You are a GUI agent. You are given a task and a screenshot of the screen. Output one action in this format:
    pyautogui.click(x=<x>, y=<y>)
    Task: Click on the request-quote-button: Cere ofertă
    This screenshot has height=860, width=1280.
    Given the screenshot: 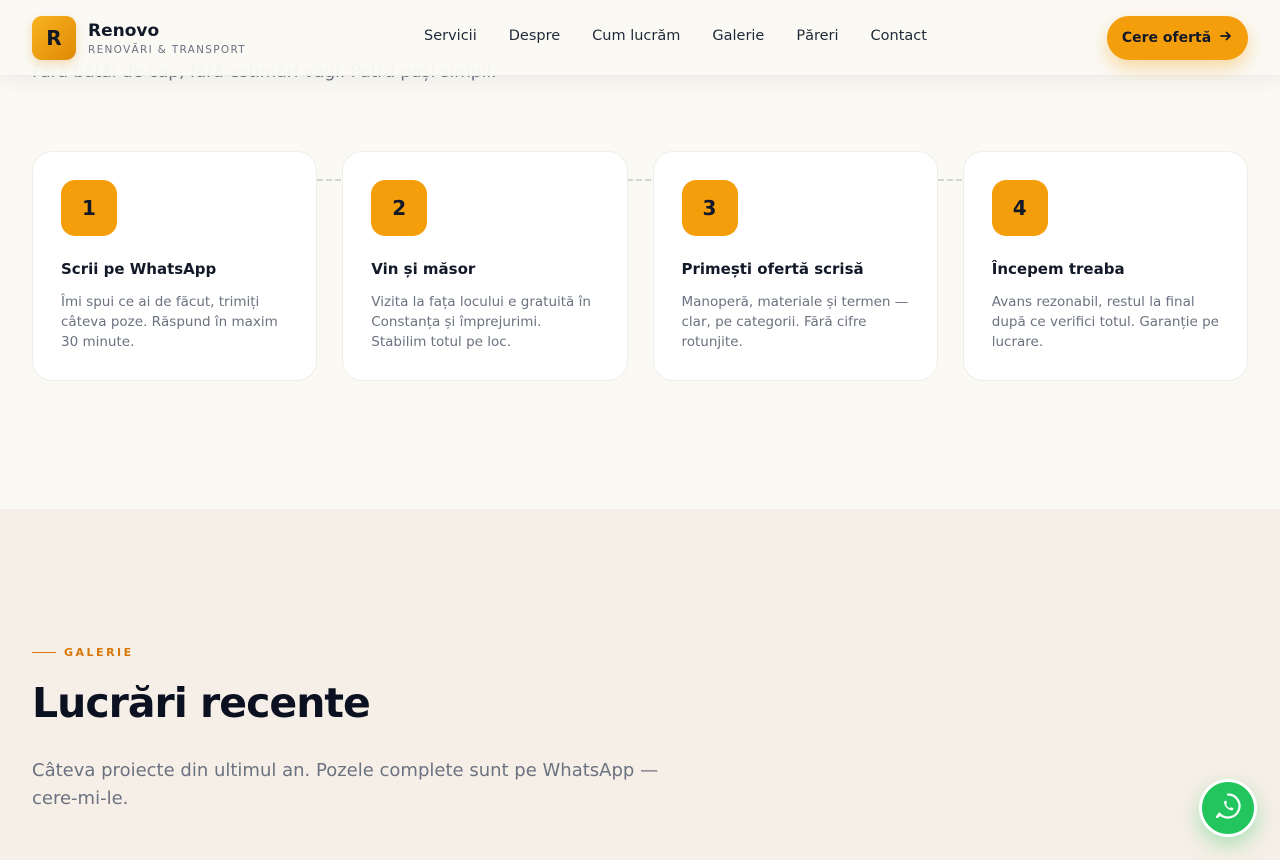 What is the action you would take?
    pyautogui.click(x=1177, y=38)
    